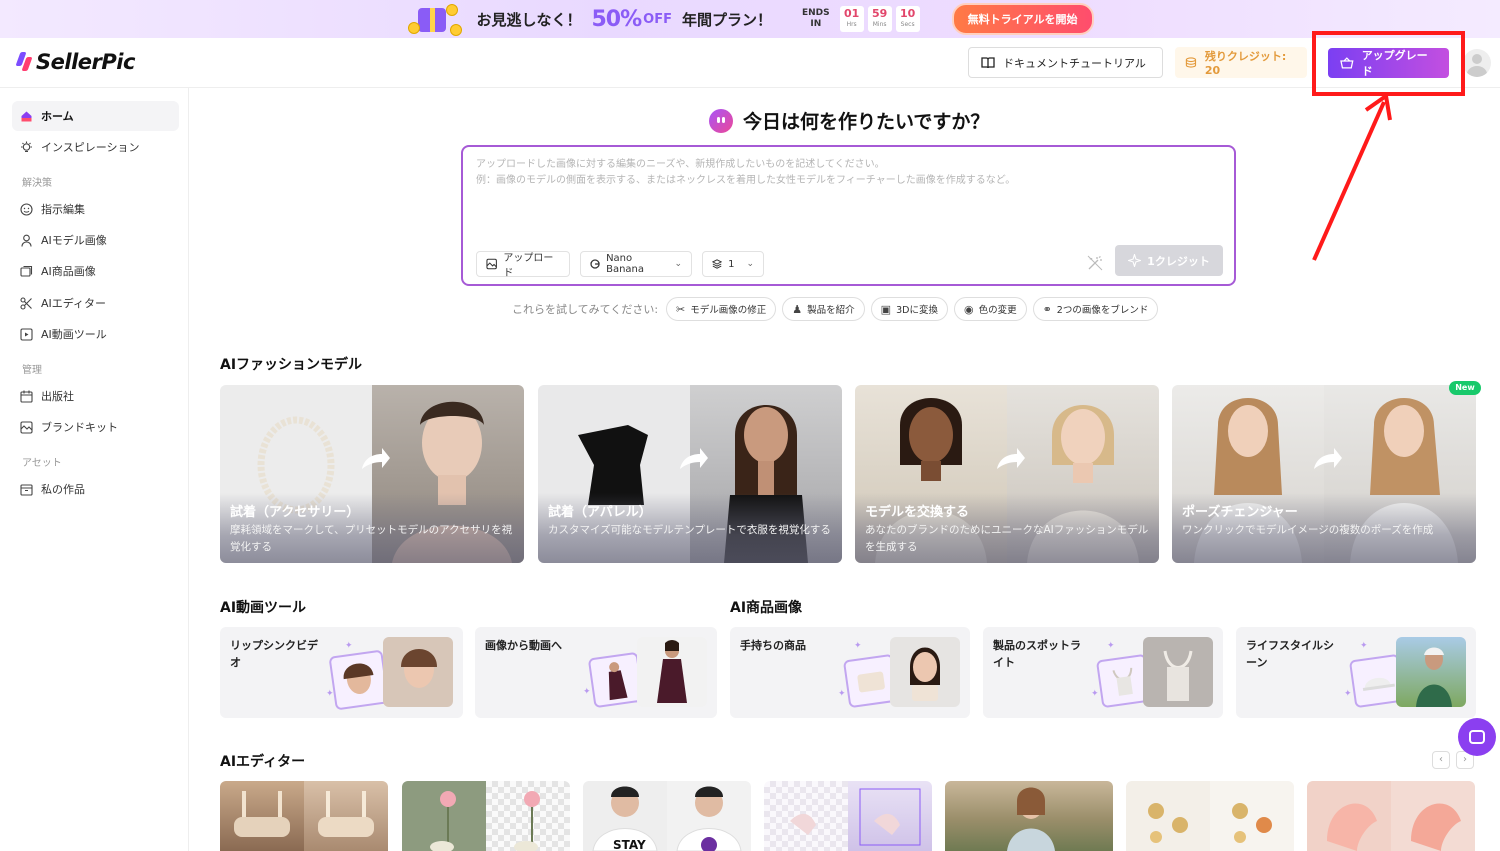  Describe the element at coordinates (26, 303) in the screenshot. I see `scissors-icon` at that location.